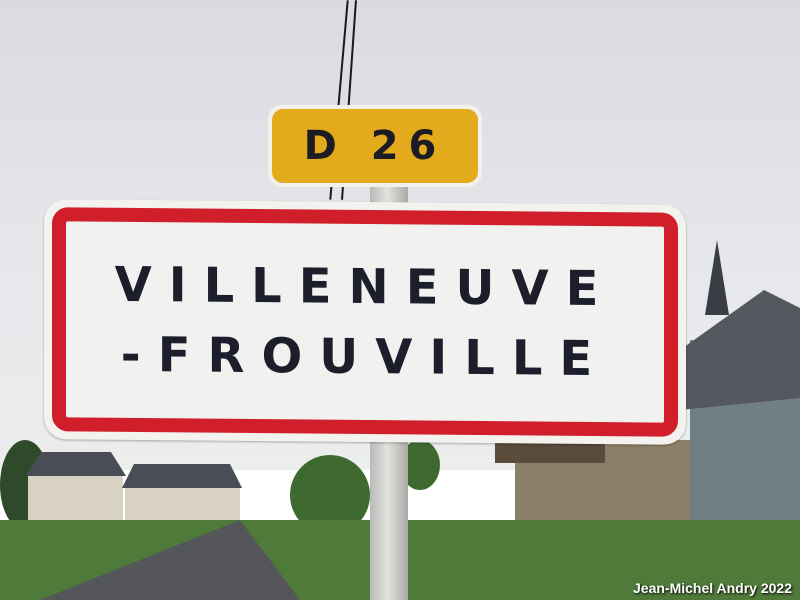  Describe the element at coordinates (712, 588) in the screenshot. I see `photo-credit: Jean-Michel Andry 2022` at that location.